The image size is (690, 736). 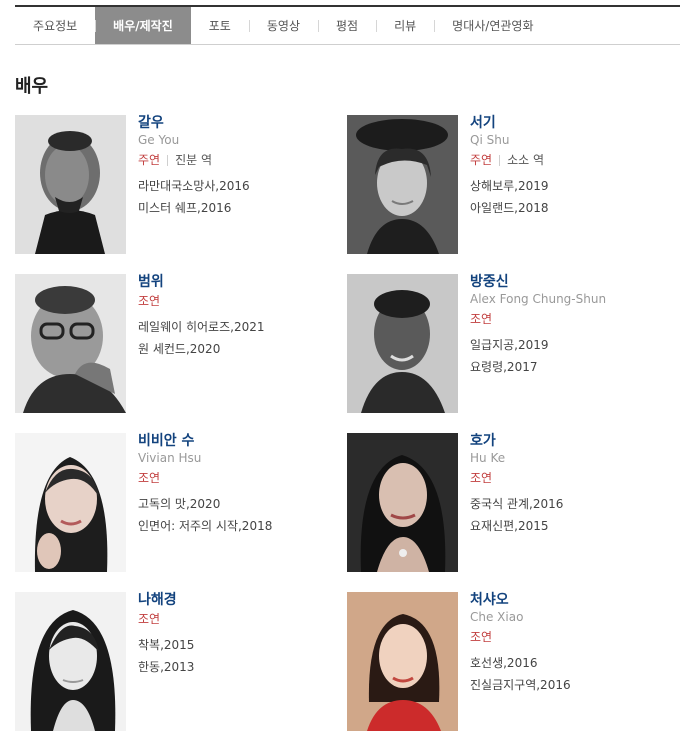 I want to click on actor-english-name: Che Xiao, so click(x=497, y=617).